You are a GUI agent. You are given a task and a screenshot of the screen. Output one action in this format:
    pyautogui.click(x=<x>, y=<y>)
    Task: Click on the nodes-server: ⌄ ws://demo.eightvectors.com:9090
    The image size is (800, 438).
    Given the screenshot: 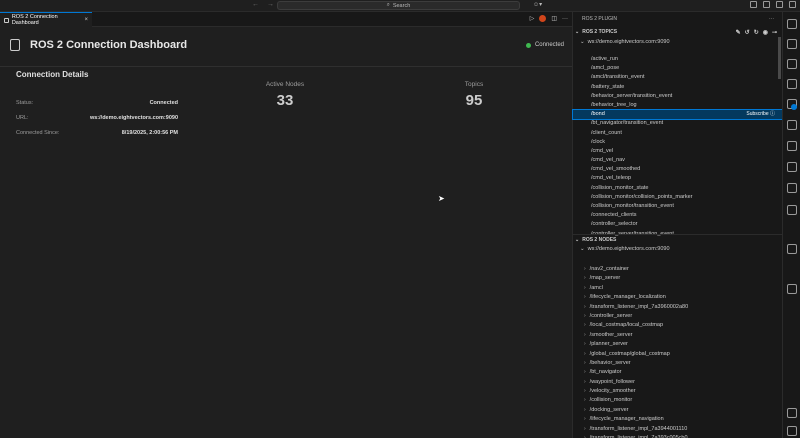 What is the action you would take?
    pyautogui.click(x=678, y=248)
    